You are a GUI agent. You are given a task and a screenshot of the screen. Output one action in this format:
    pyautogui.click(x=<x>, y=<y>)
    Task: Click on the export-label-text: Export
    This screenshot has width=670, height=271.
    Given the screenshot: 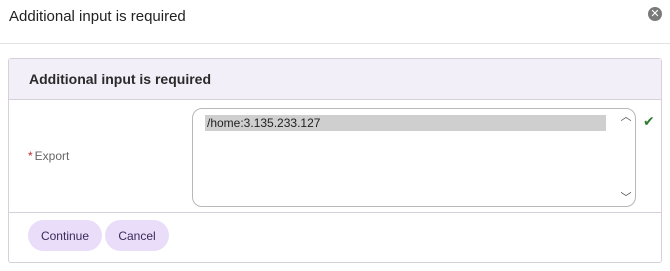 What is the action you would take?
    pyautogui.click(x=52, y=156)
    